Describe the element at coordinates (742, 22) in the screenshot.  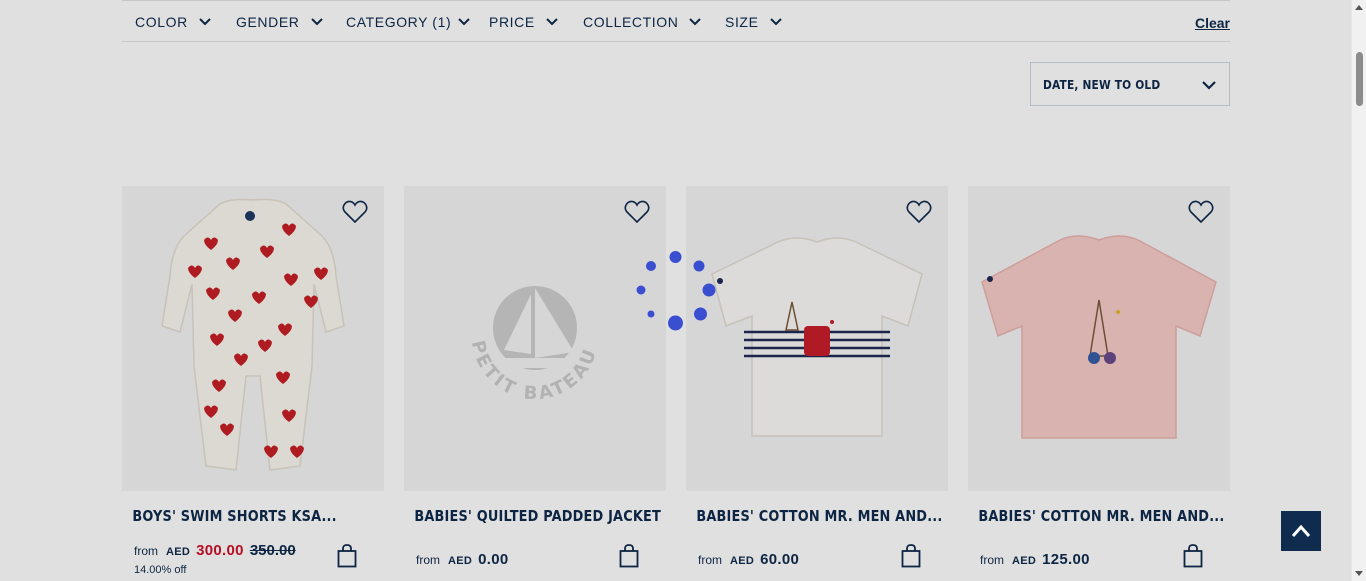
I see `filter-size-label: SIZE` at that location.